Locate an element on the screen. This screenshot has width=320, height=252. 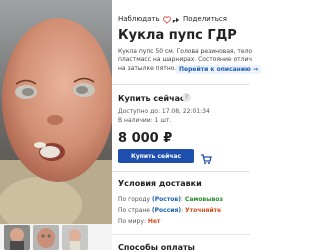
payment-heading: Способы оплаты is located at coordinates (156, 247).